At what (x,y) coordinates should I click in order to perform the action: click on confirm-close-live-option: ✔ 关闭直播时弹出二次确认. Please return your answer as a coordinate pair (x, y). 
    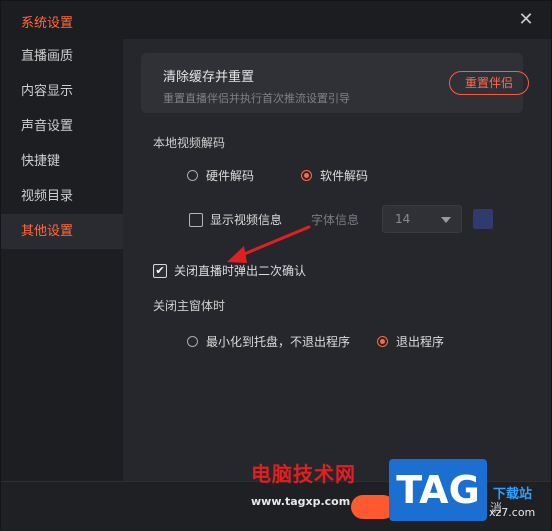
    Looking at the image, I should click on (229, 270).